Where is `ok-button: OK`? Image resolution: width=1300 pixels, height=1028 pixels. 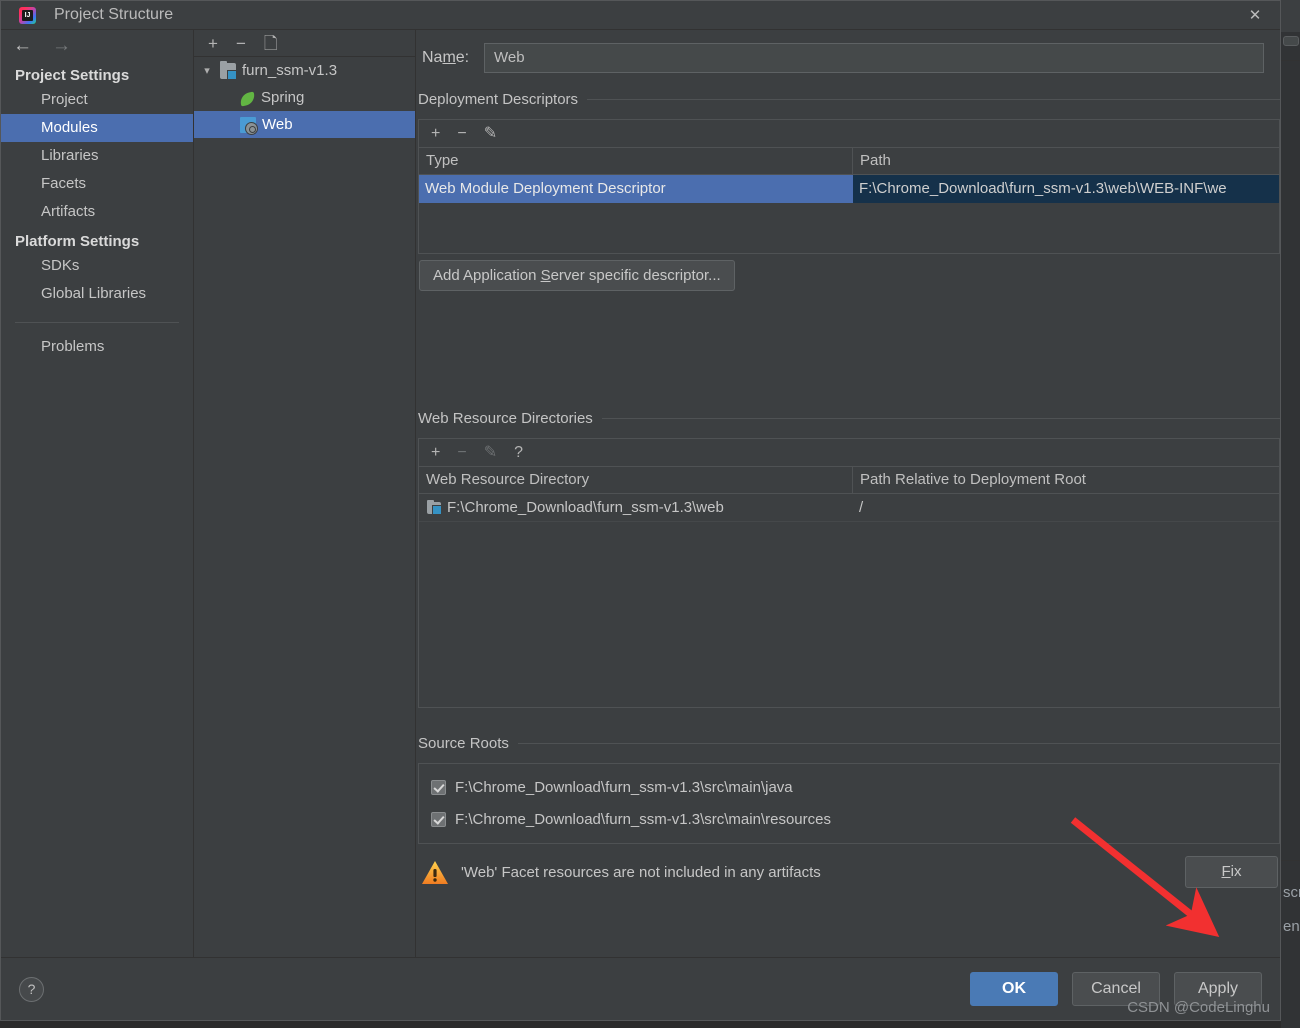 ok-button: OK is located at coordinates (1014, 989).